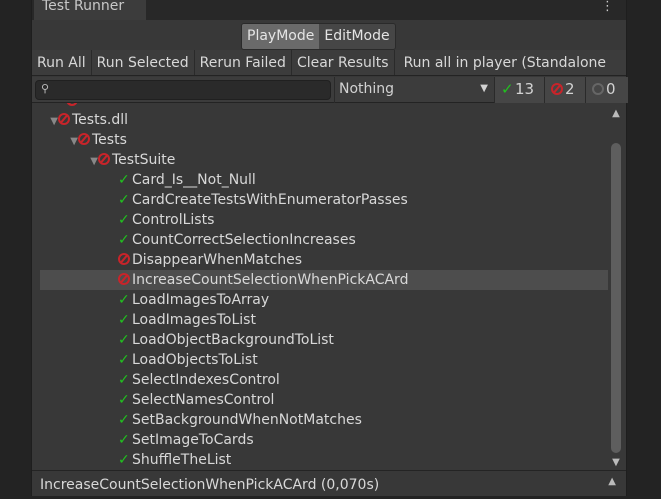 The width and height of the screenshot is (661, 499). What do you see at coordinates (324, 160) in the screenshot?
I see `tree-row: ▼ TestSuite` at bounding box center [324, 160].